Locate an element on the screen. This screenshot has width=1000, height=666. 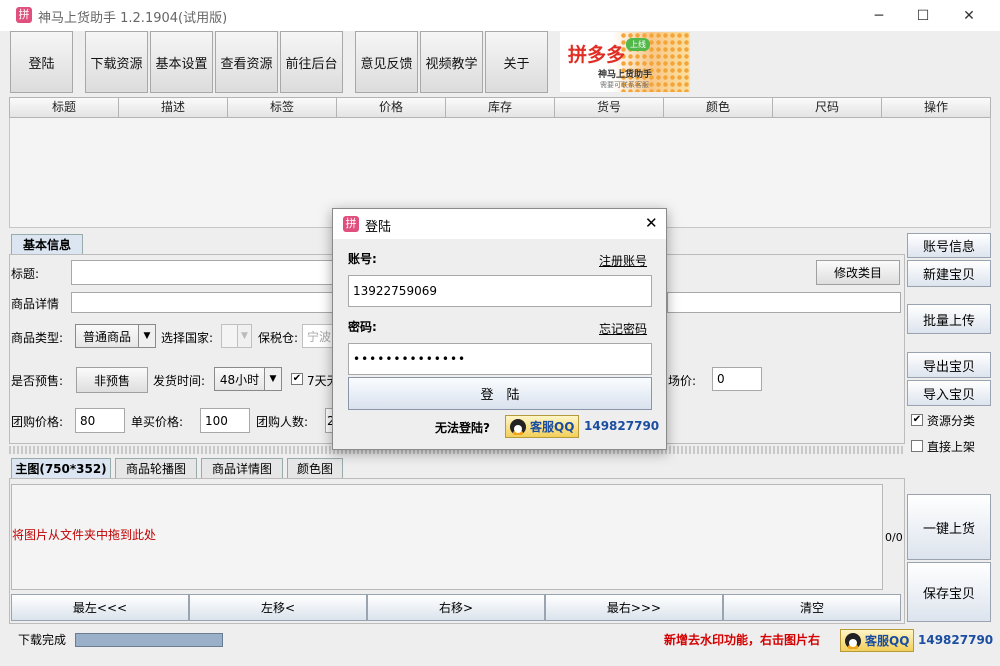
bonded-warehouse-select: 宁波 is located at coordinates (317, 336).